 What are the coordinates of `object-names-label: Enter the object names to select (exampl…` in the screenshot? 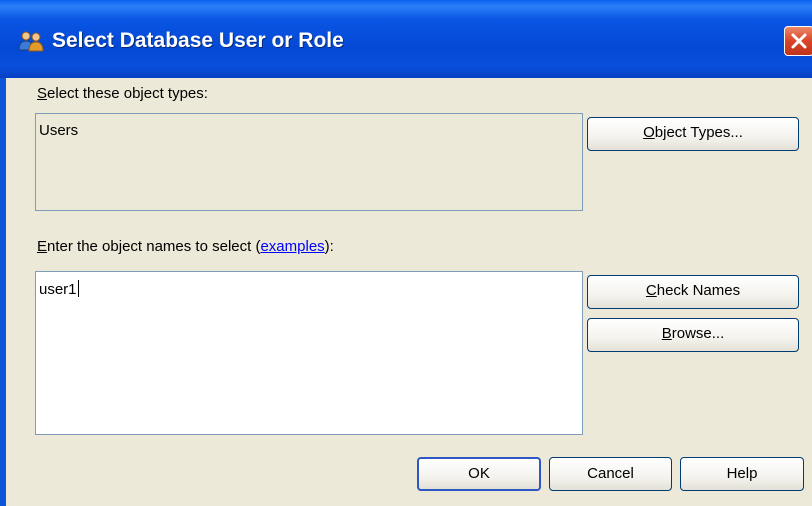 It's located at (185, 246).